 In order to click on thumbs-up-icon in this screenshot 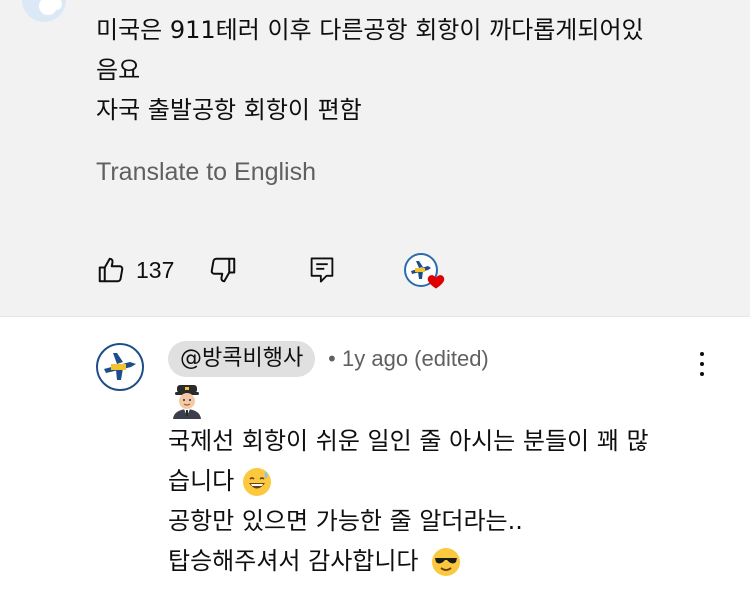, I will do `click(111, 270)`.